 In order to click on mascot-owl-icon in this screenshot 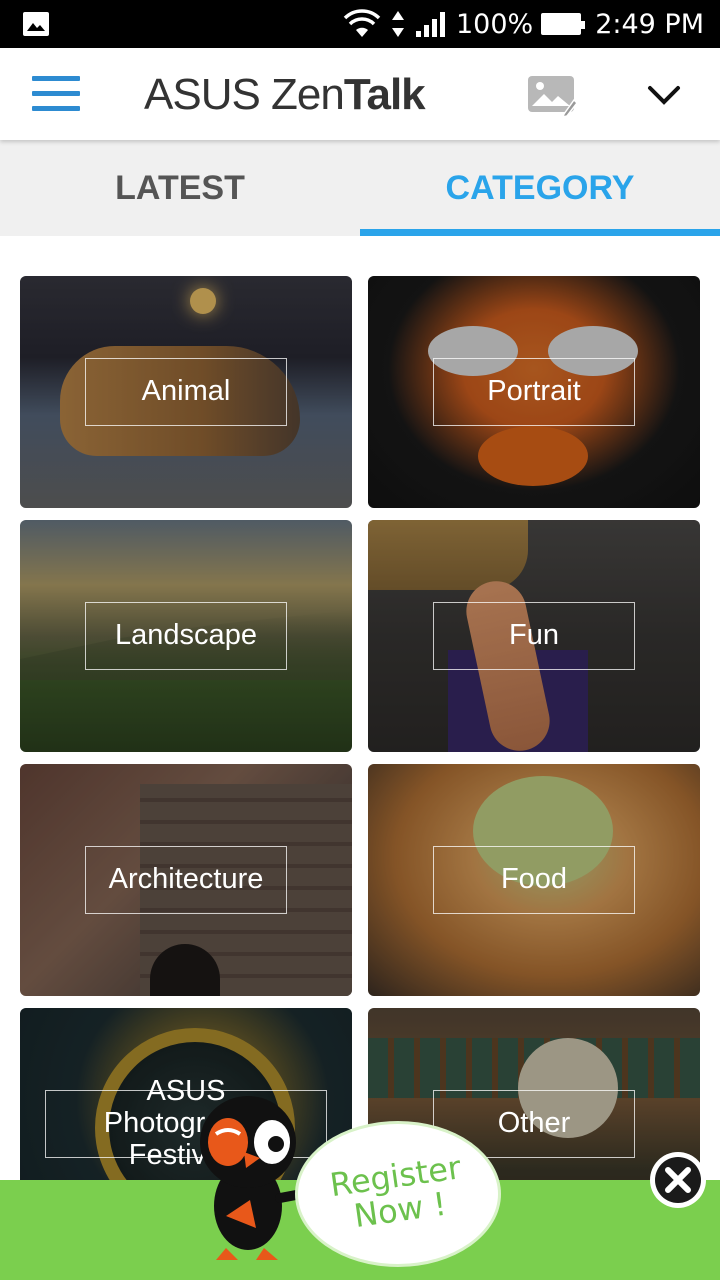, I will do `click(258, 1178)`.